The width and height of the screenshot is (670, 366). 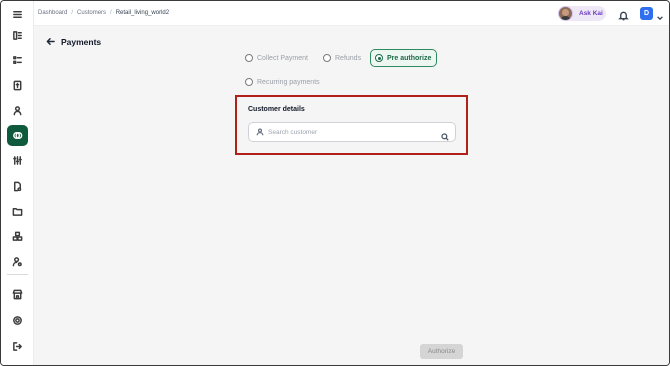 I want to click on person-icon, so click(x=256, y=132).